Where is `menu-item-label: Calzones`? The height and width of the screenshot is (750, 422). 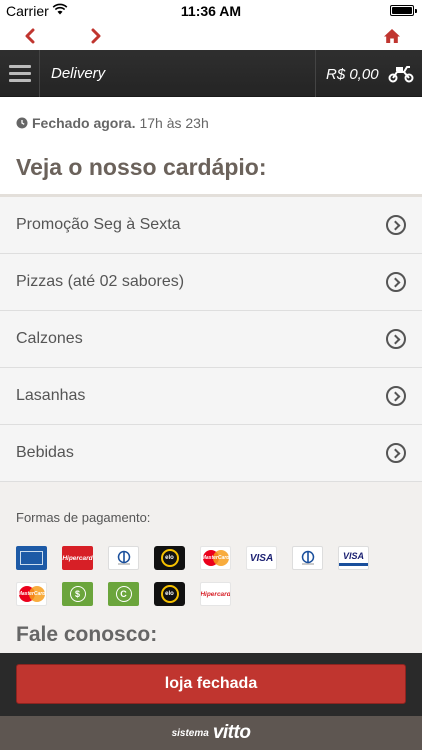 menu-item-label: Calzones is located at coordinates (49, 338).